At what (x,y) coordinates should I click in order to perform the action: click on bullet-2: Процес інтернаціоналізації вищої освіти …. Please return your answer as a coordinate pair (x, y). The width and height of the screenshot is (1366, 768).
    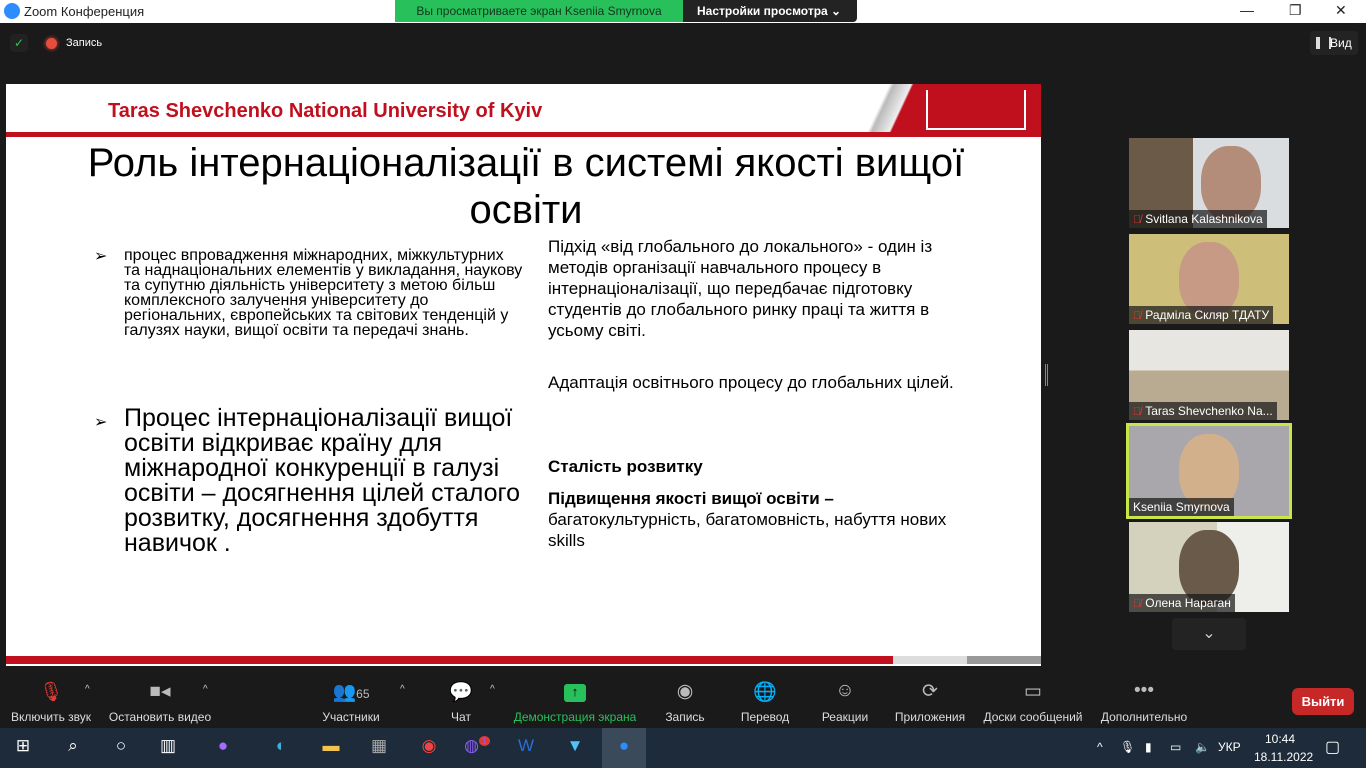
    Looking at the image, I should click on (322, 480).